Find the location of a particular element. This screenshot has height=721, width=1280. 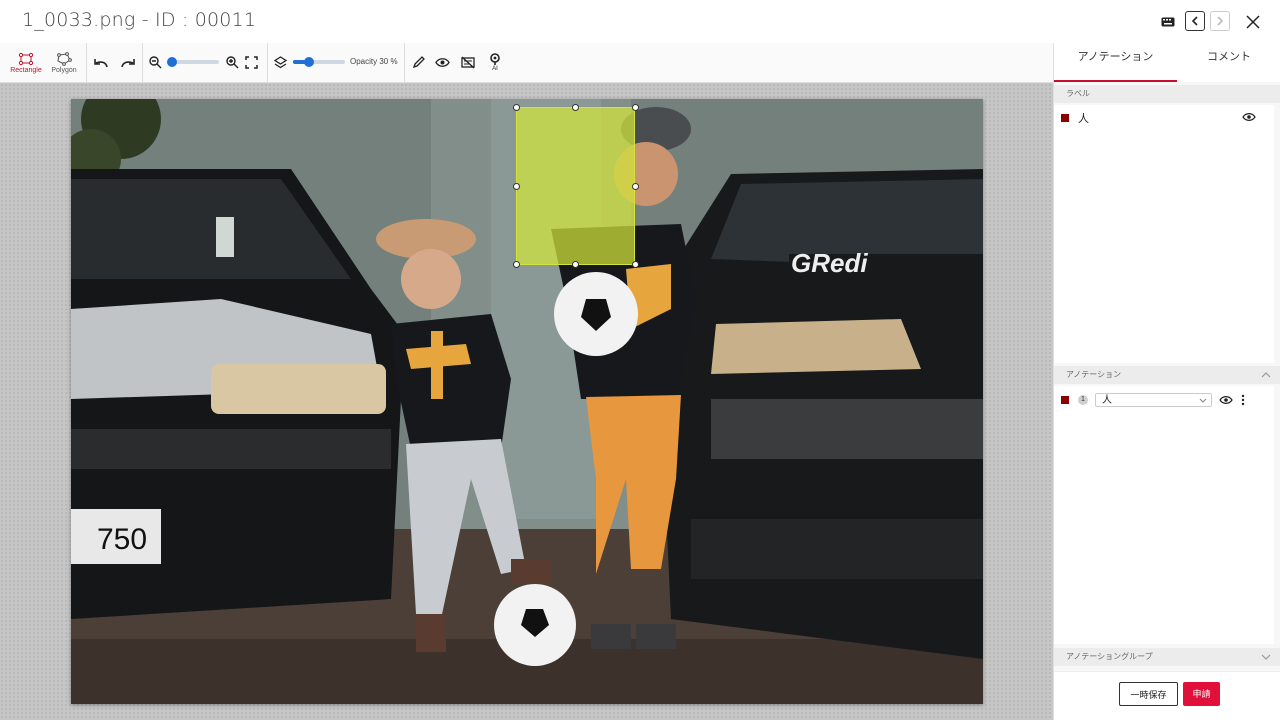

label-section-header: ラベル is located at coordinates (1167, 94).